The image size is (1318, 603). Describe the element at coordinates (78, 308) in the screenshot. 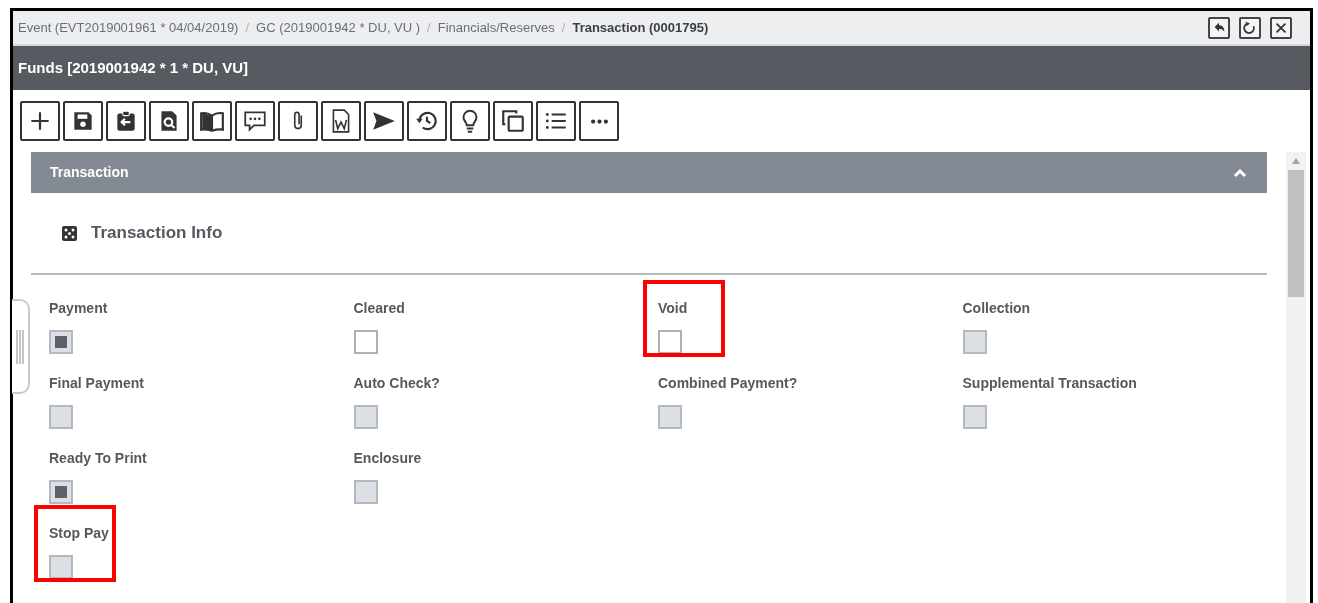

I see `field-label: Payment` at that location.